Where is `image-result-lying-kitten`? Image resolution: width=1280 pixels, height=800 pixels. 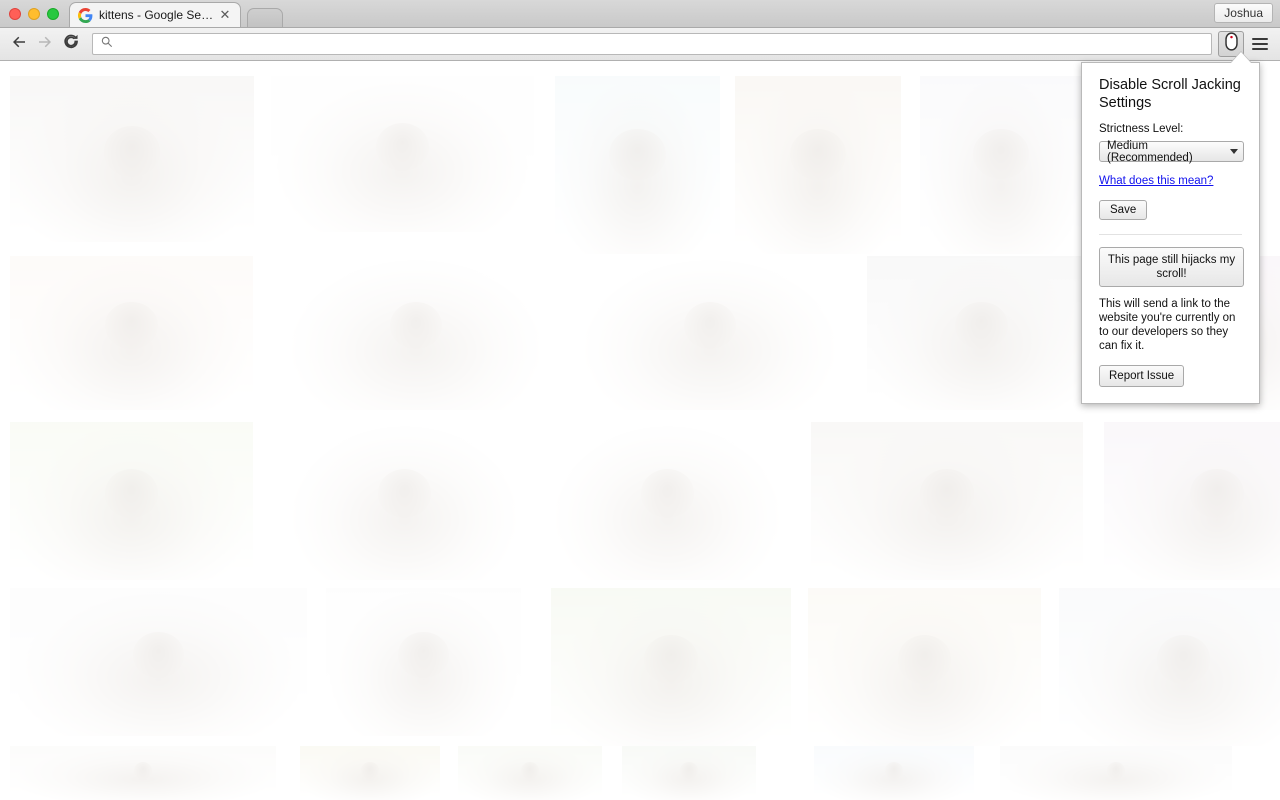 image-result-lying-kitten is located at coordinates (158, 662).